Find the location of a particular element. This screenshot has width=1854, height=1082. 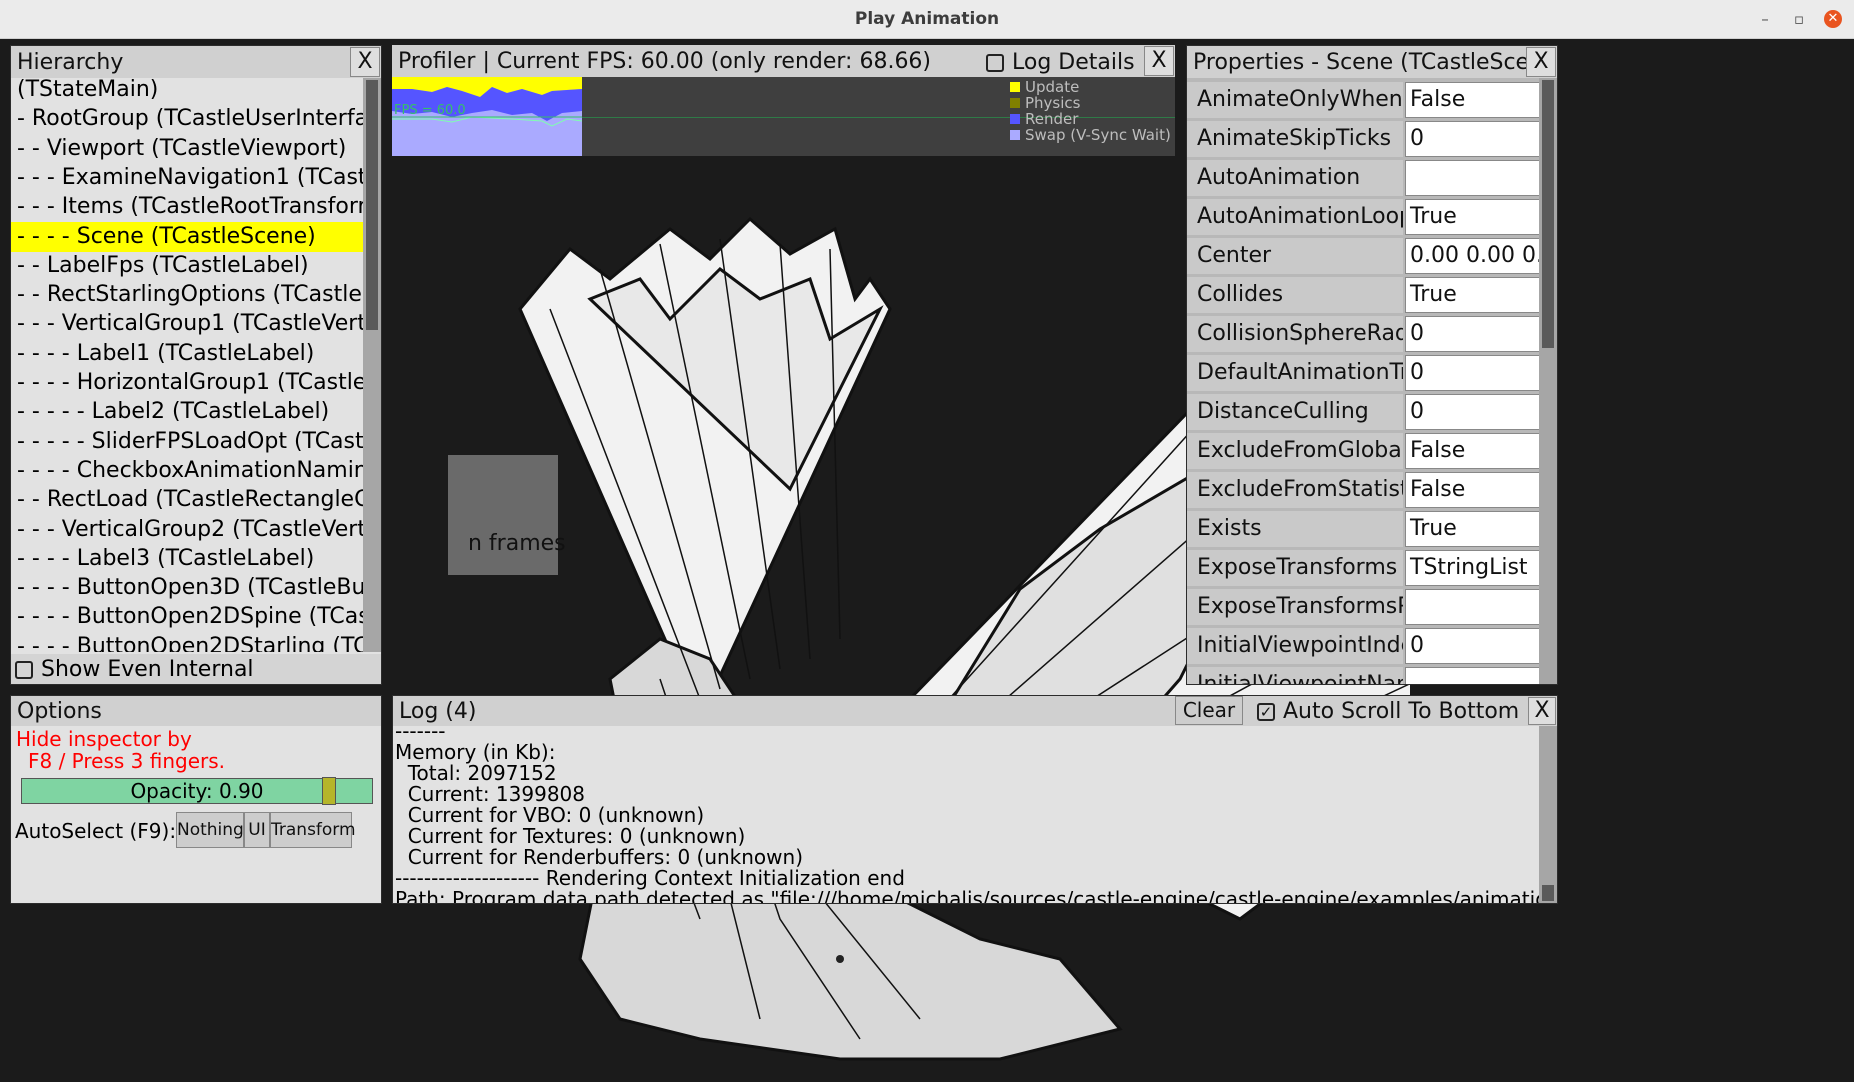

log-line: Memory (in Kb): is located at coordinates (475, 752).